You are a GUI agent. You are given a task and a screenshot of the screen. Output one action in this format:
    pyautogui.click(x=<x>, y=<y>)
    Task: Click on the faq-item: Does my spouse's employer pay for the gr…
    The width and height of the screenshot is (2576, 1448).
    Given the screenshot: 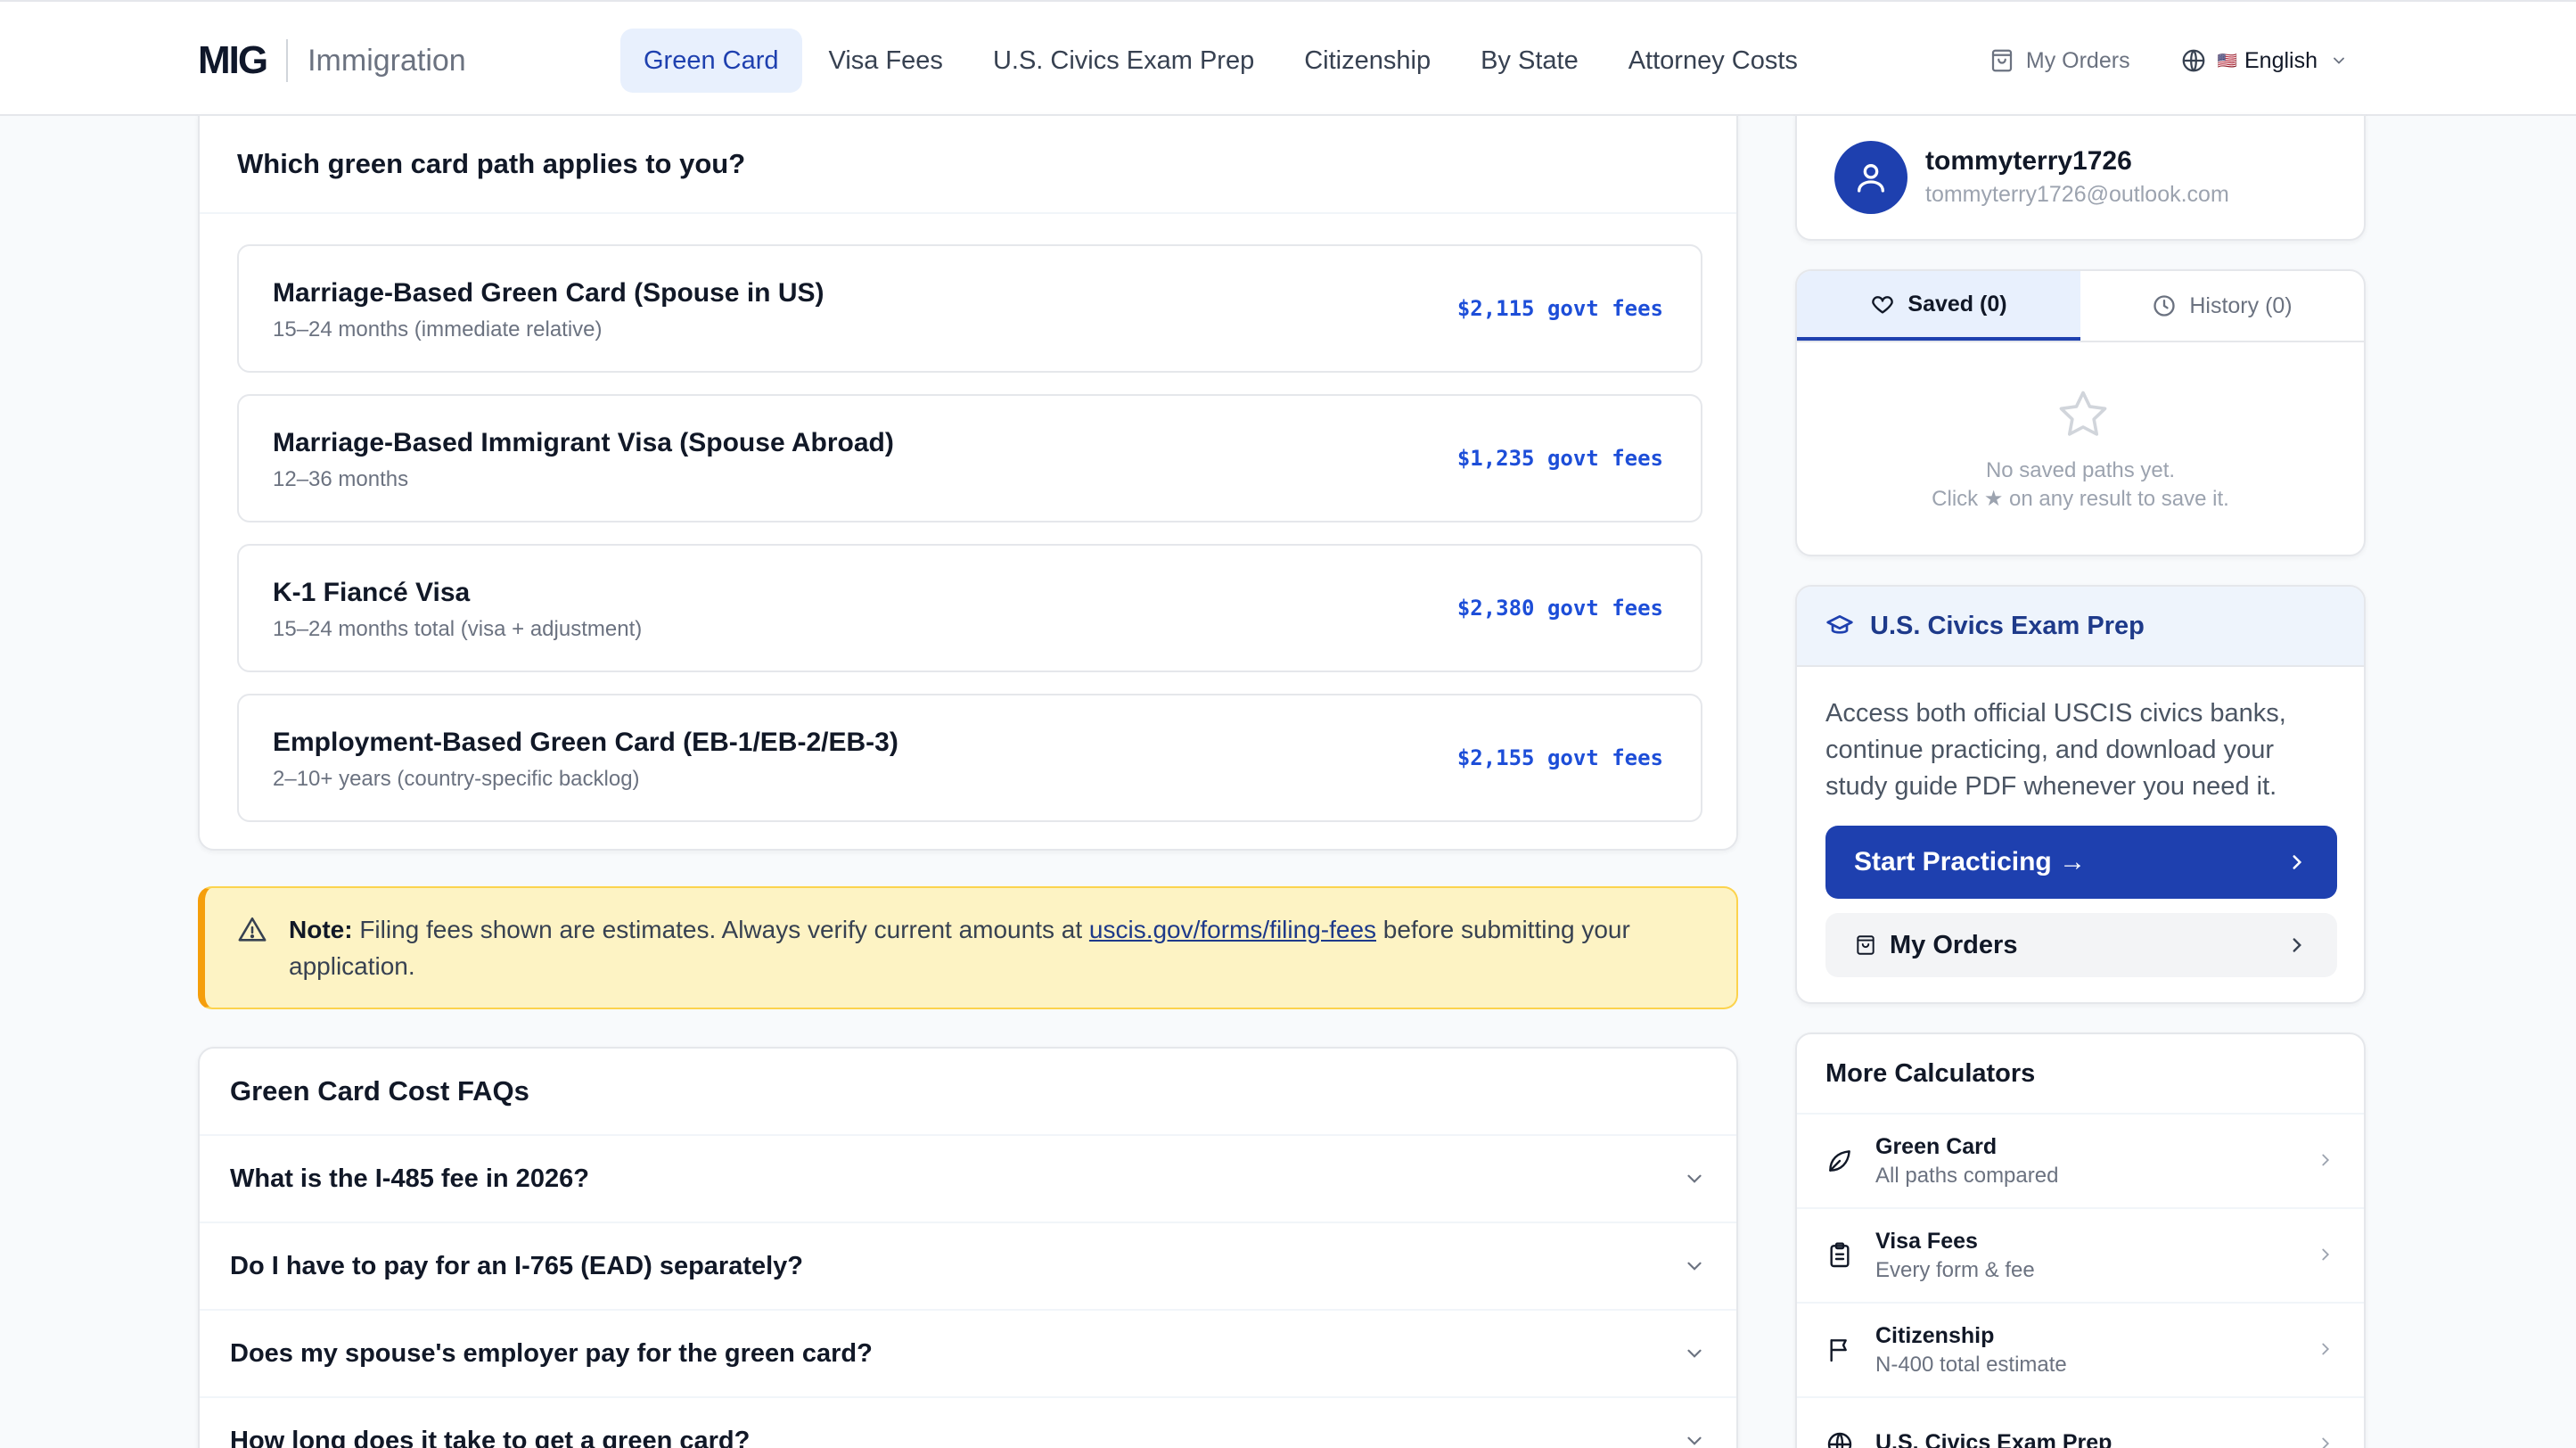 What is the action you would take?
    pyautogui.click(x=968, y=1354)
    